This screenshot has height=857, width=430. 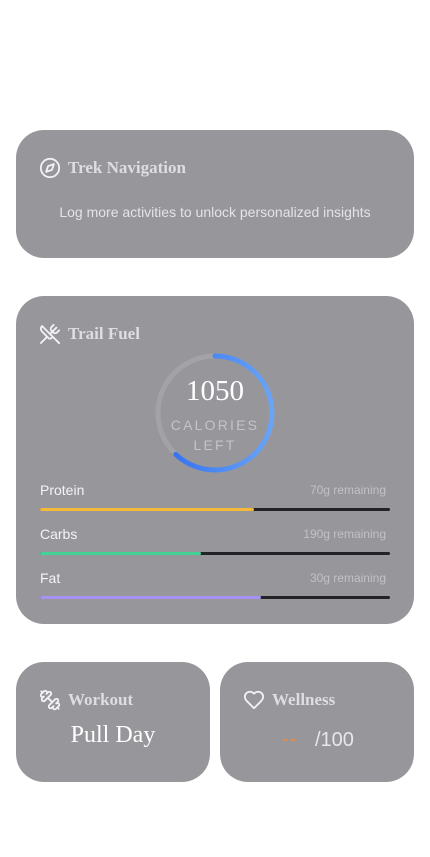 I want to click on wellness-score-max: /100, so click(x=334, y=740).